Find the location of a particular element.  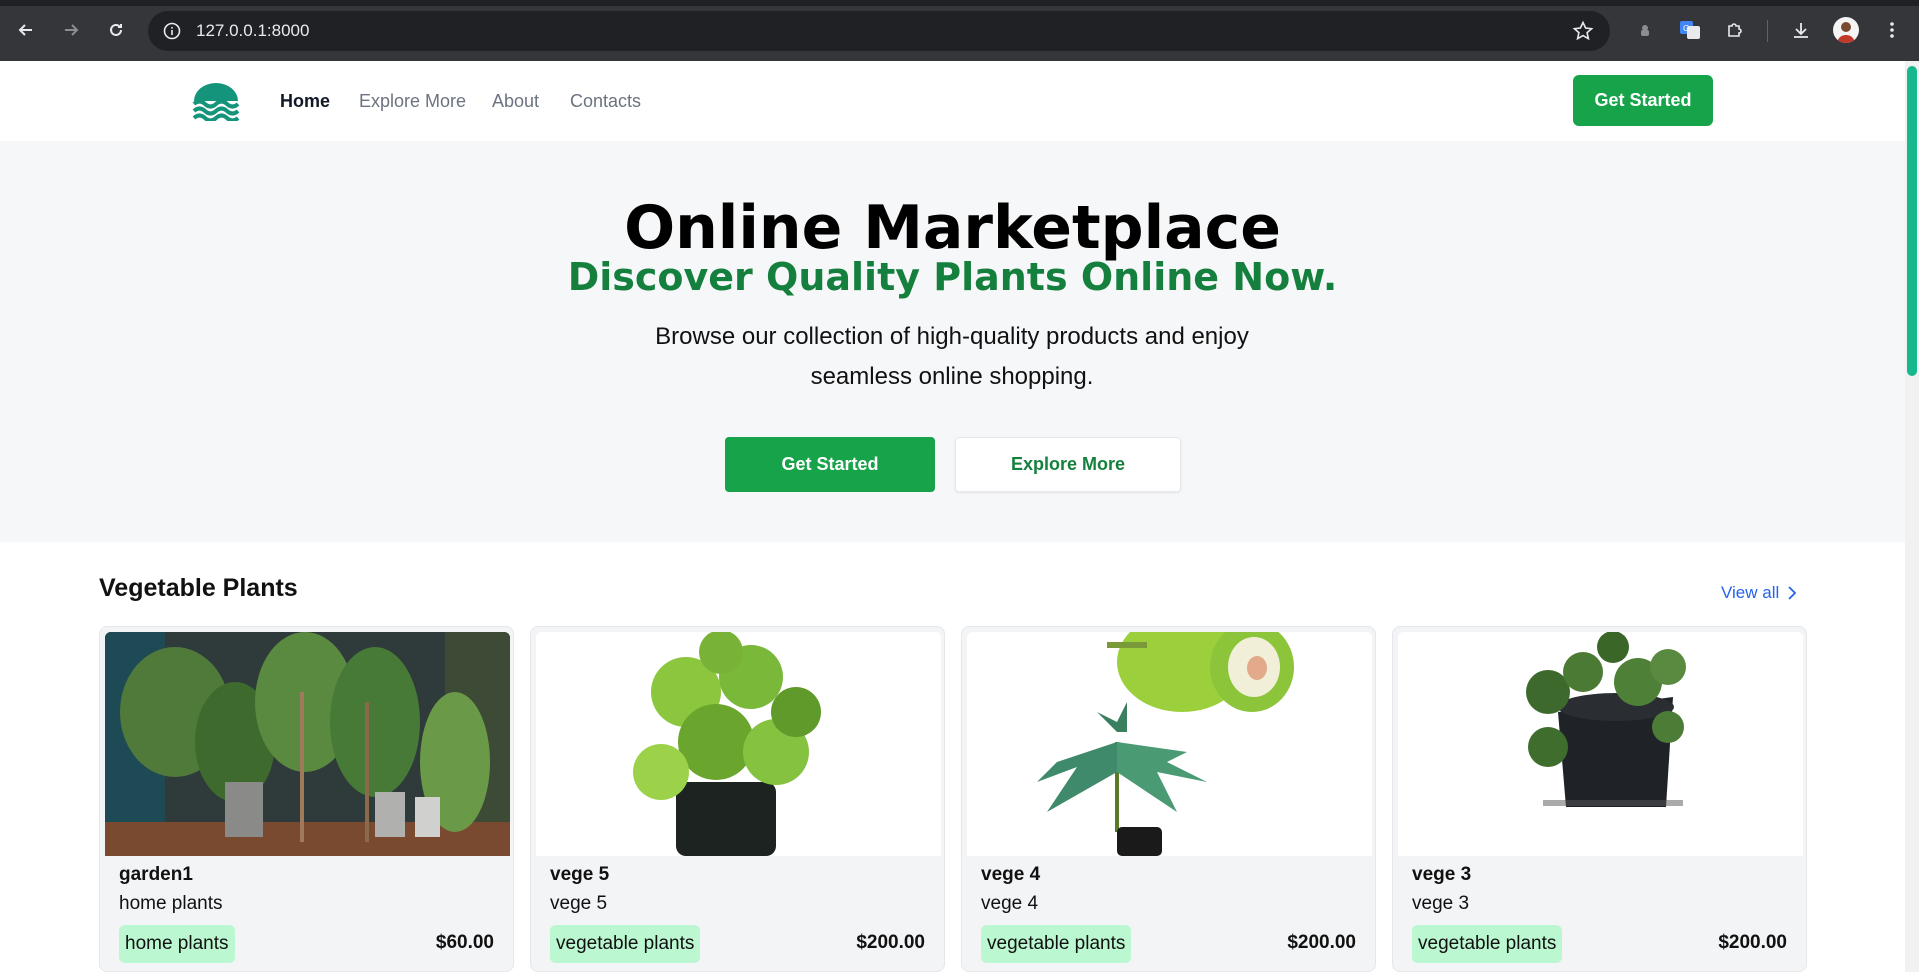

product-card: garden1 home plants home plants $60.00 is located at coordinates (306, 799).